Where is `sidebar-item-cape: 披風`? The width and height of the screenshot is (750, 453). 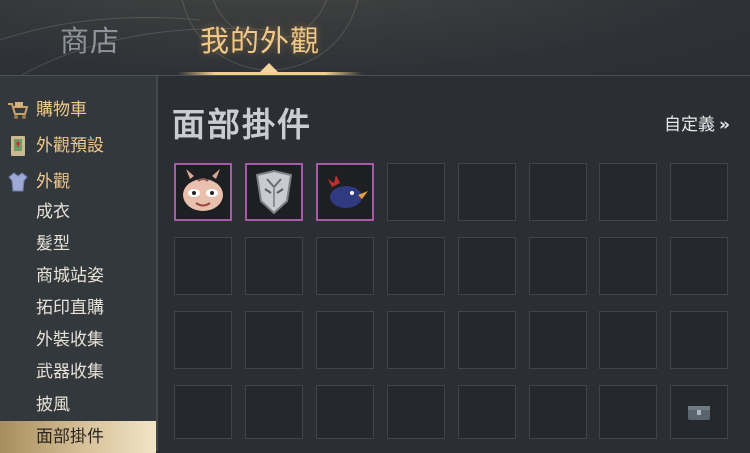
sidebar-item-cape: 披風 is located at coordinates (78, 405).